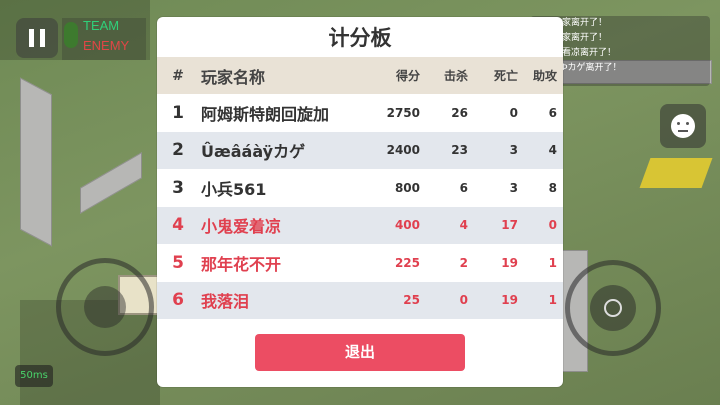 This screenshot has height=405, width=720. What do you see at coordinates (360, 150) in the screenshot?
I see `player-row: 2 Ûæâáàÿカゲ 2400 23 3 4` at bounding box center [360, 150].